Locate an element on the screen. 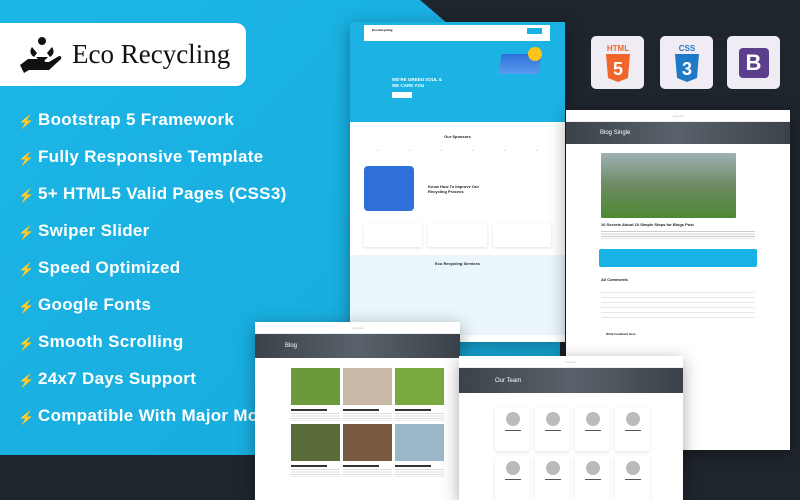 Image resolution: width=800 pixels, height=500 pixels. author-box is located at coordinates (678, 258).